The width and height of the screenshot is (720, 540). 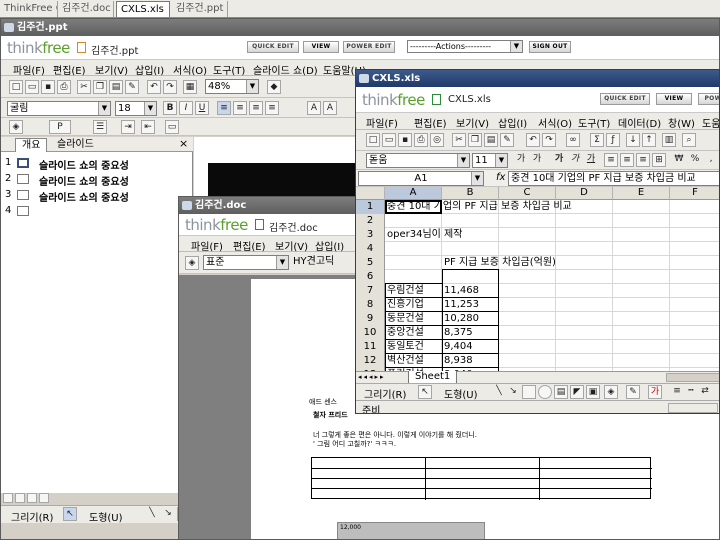 I want to click on menu-slideshow: 슬라이드 쇼(D), so click(x=285, y=69).